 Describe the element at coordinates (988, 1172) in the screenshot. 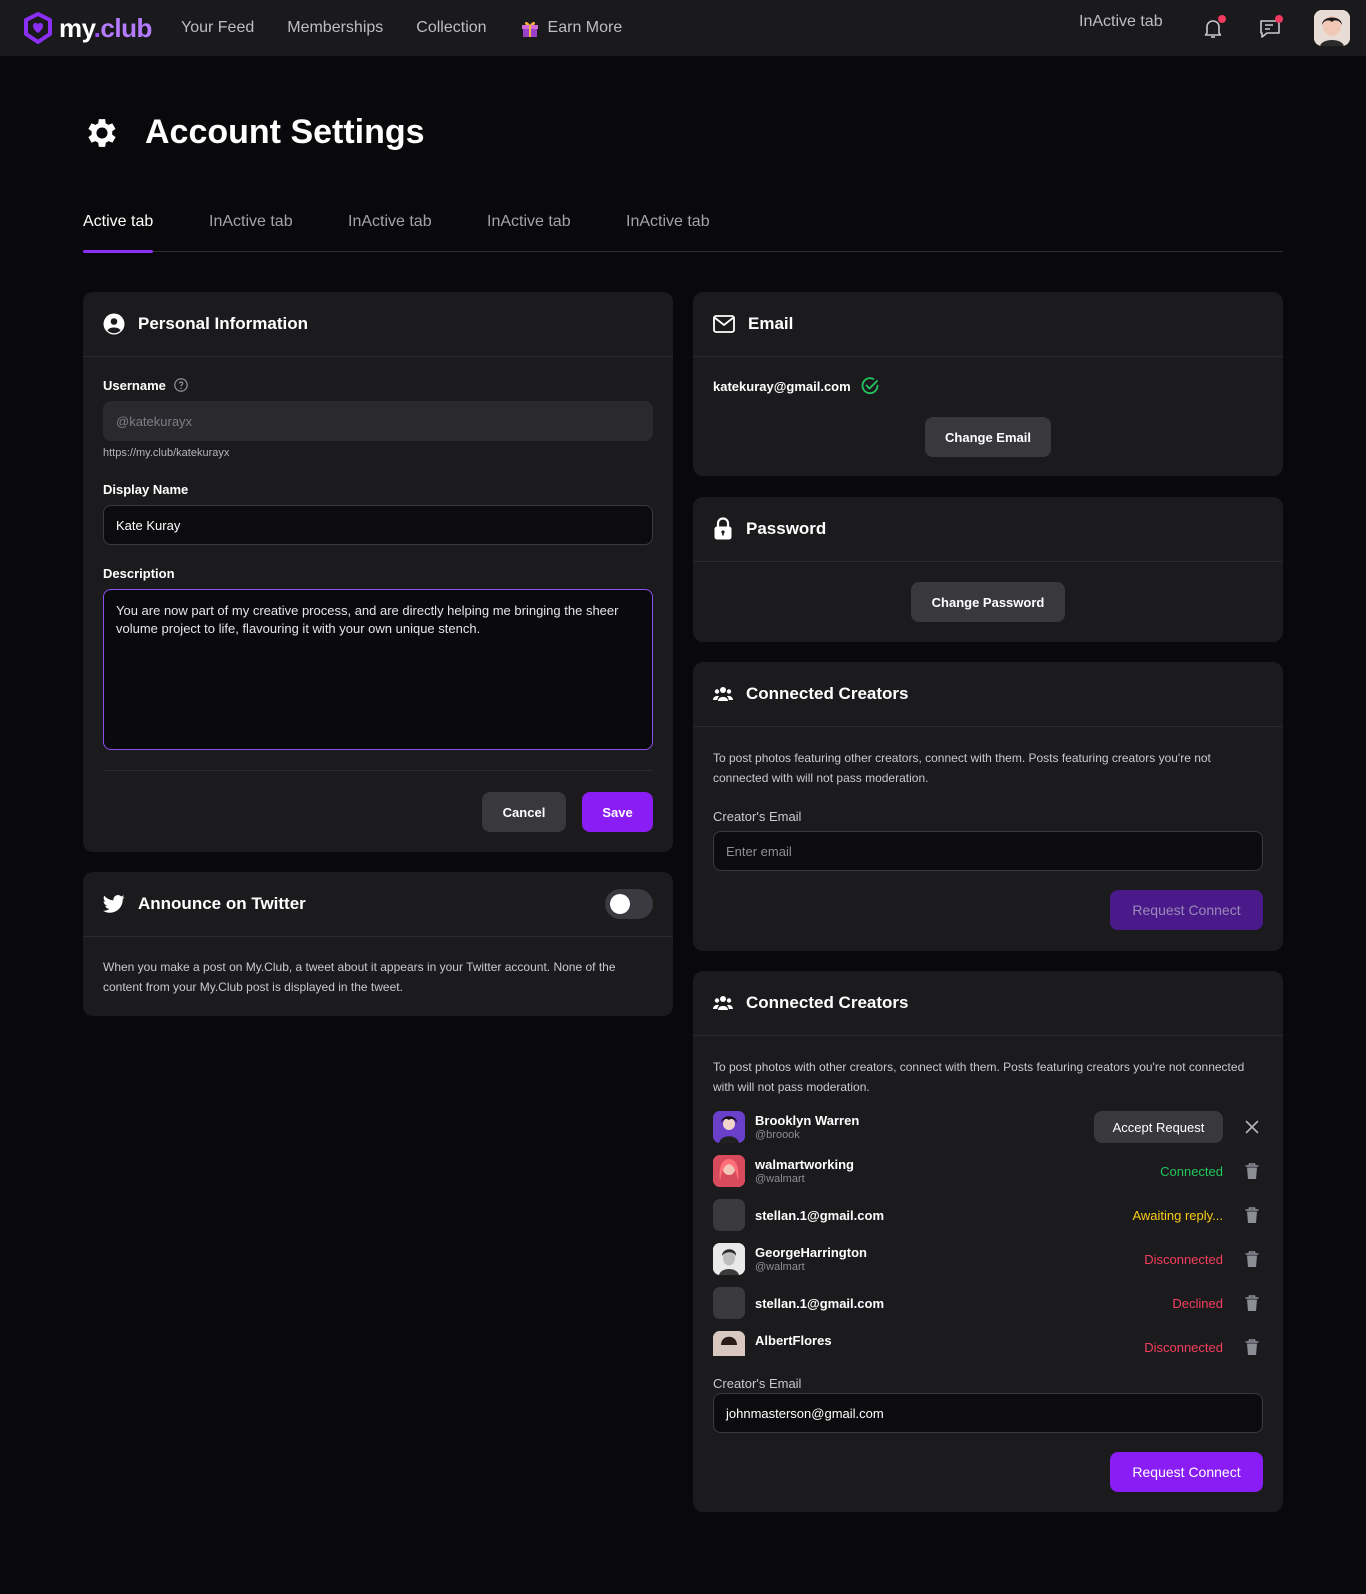

I see `creator-row: walmartworking @walmart Connected` at that location.